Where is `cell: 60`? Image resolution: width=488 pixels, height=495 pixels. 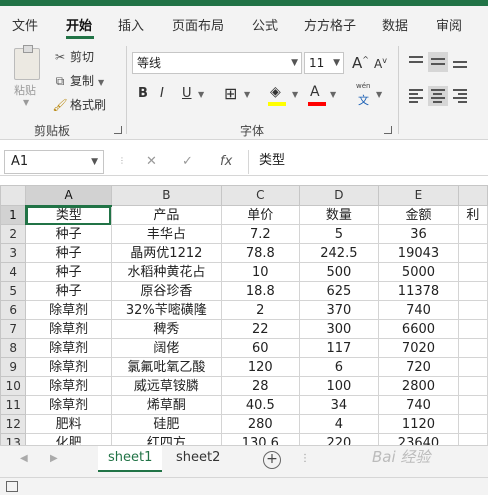
cell: 60 is located at coordinates (260, 348).